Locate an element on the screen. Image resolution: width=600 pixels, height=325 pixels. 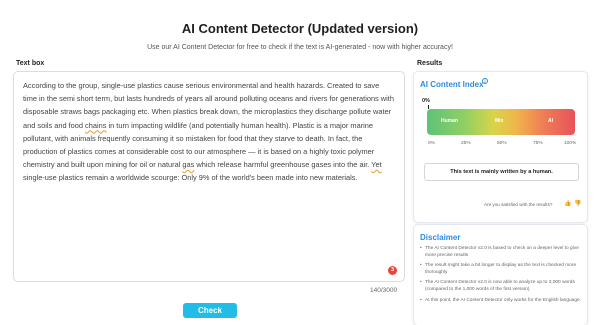
bar-label-mix: Mix is located at coordinates (499, 121).